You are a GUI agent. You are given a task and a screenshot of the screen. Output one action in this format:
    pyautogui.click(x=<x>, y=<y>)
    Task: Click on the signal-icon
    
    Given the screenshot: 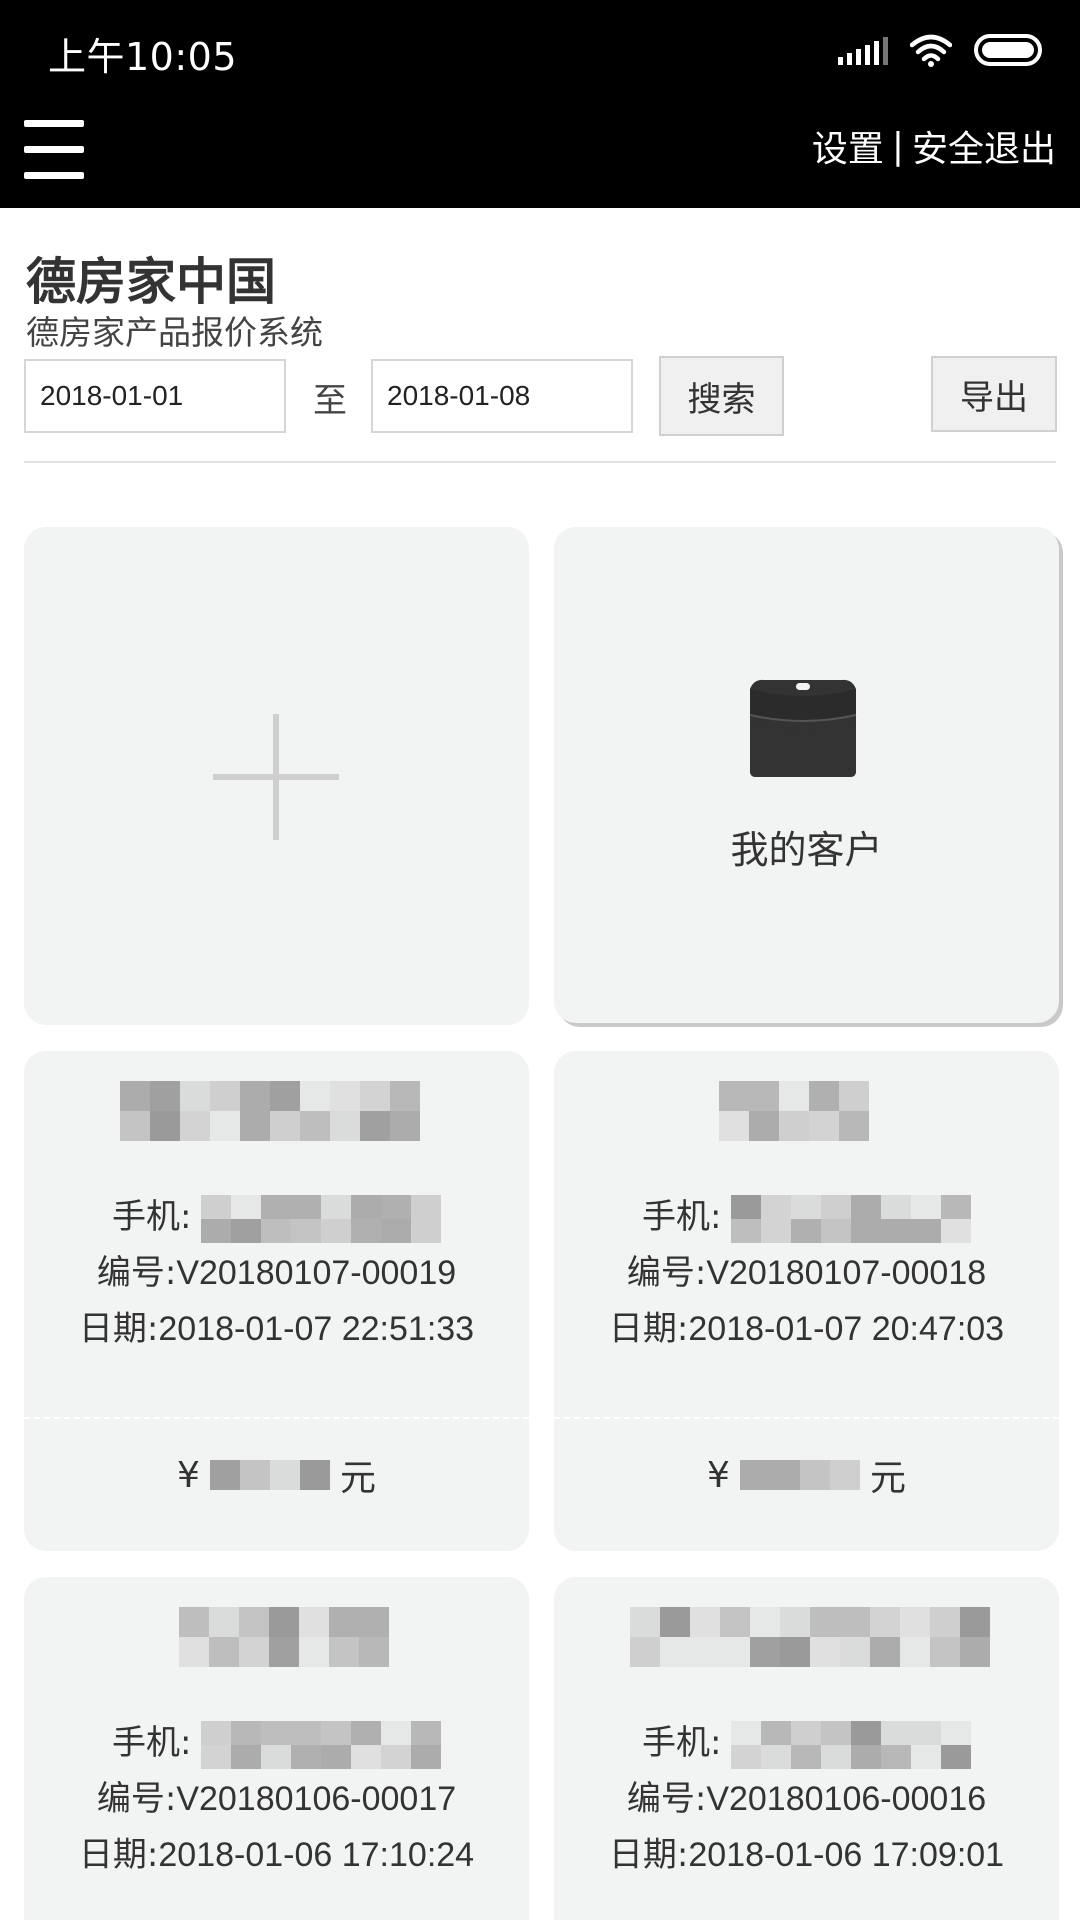 What is the action you would take?
    pyautogui.click(x=863, y=50)
    